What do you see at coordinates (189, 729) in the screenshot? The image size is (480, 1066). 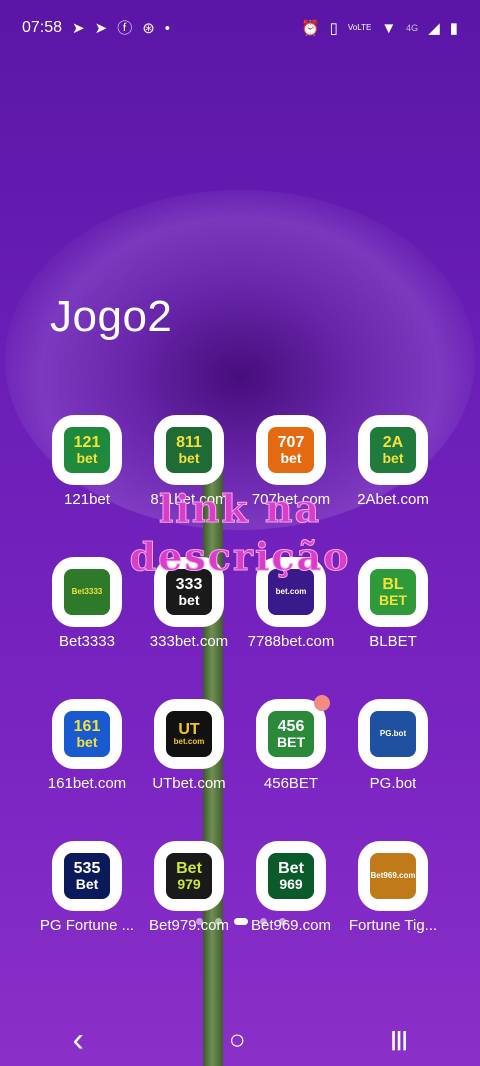 I see `app-logo-line-1: UT` at bounding box center [189, 729].